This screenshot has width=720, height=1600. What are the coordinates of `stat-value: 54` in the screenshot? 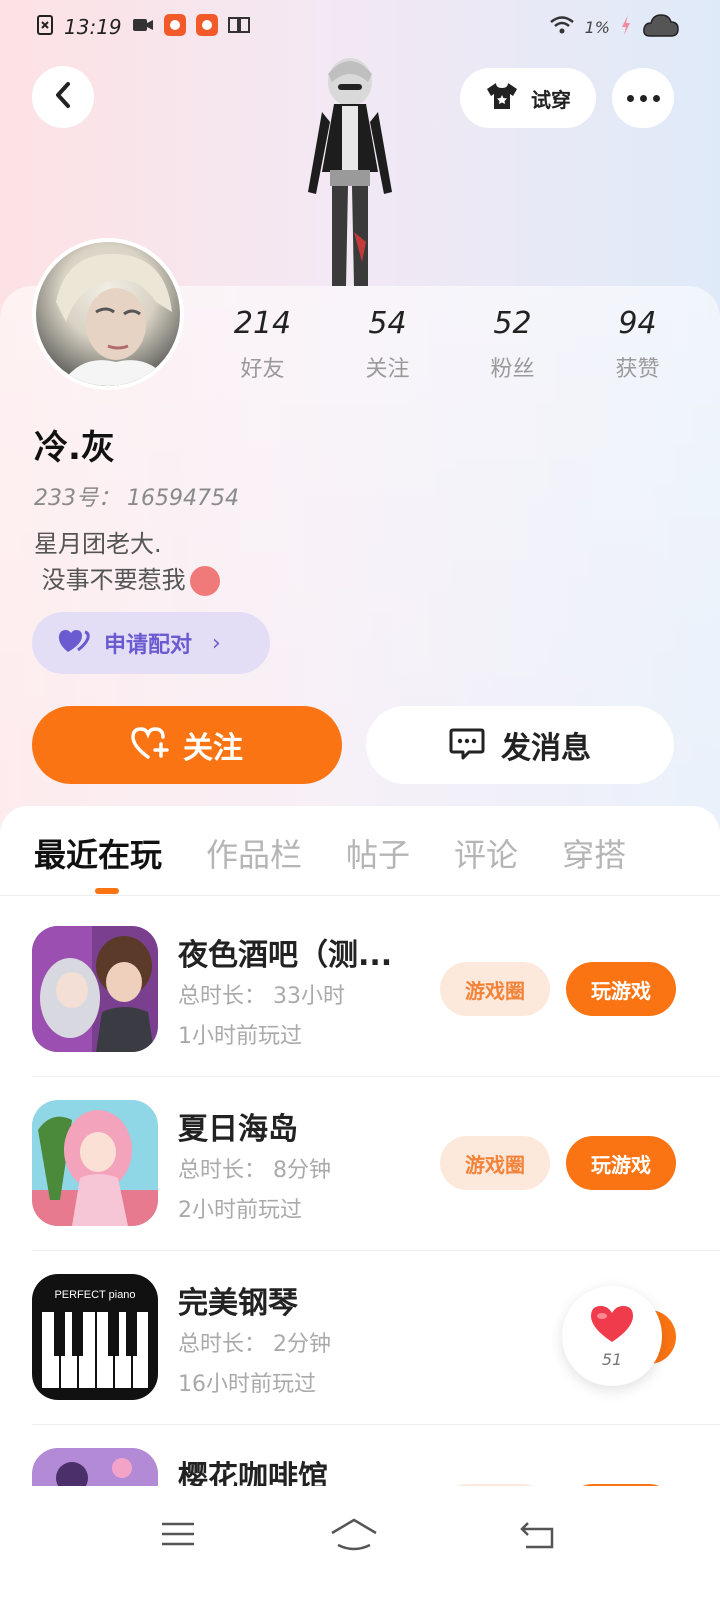 It's located at (387, 323).